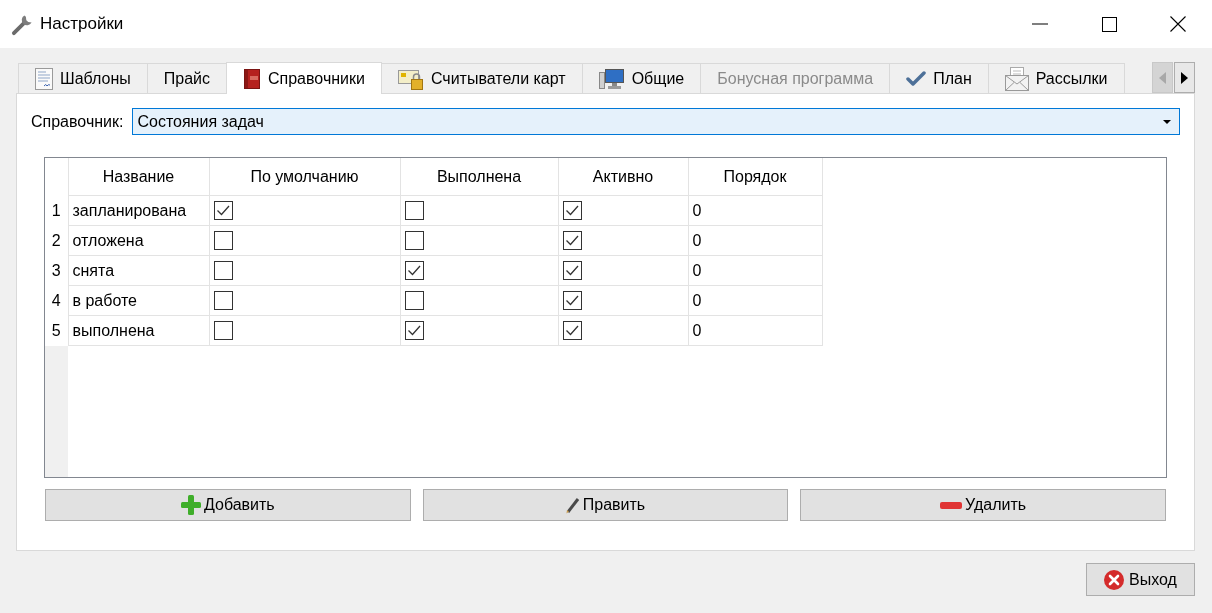  What do you see at coordinates (44, 78) in the screenshot?
I see `document-icon` at bounding box center [44, 78].